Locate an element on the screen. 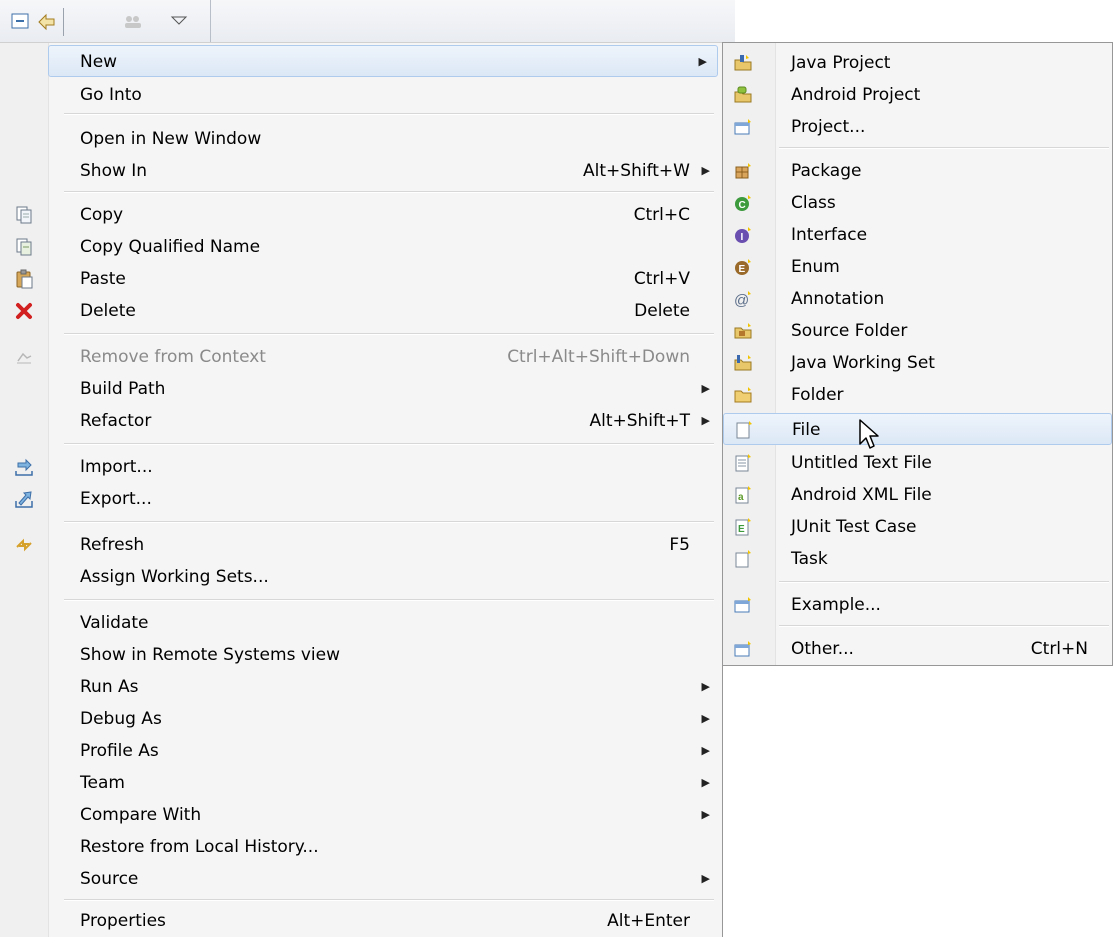  menu-item-label: Refresh is located at coordinates (112, 545).